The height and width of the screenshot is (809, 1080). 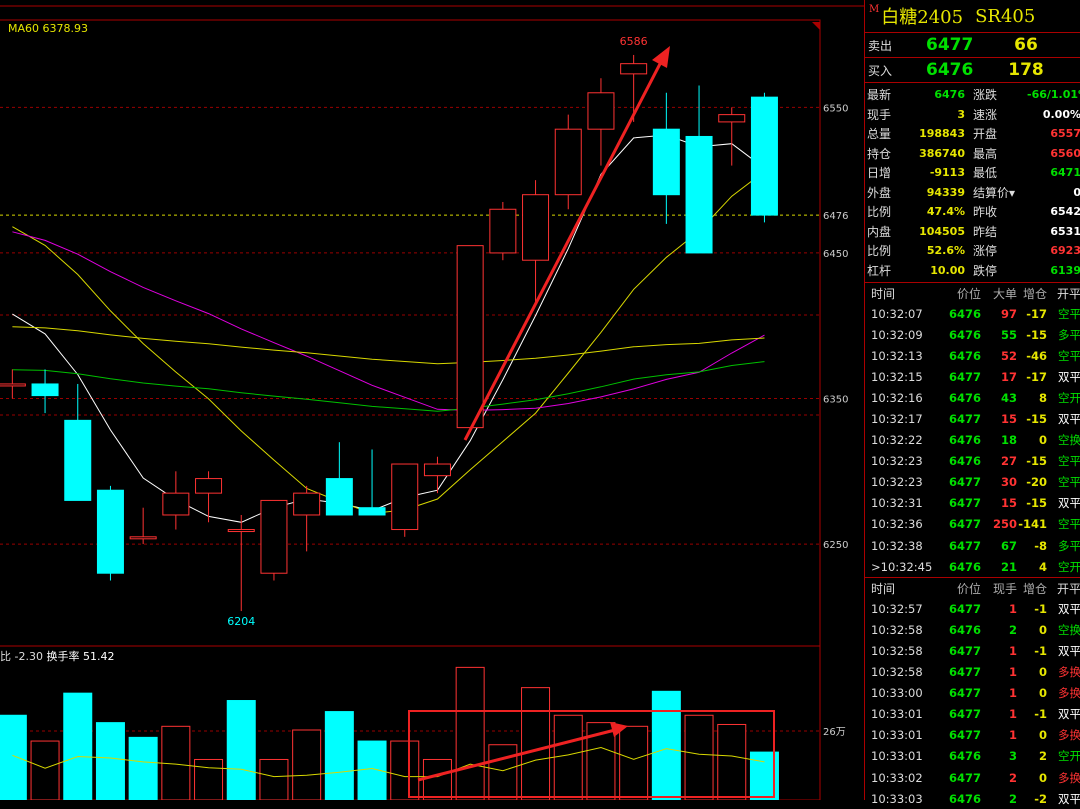 I want to click on tick-time: 10:33:03, so click(x=897, y=798).